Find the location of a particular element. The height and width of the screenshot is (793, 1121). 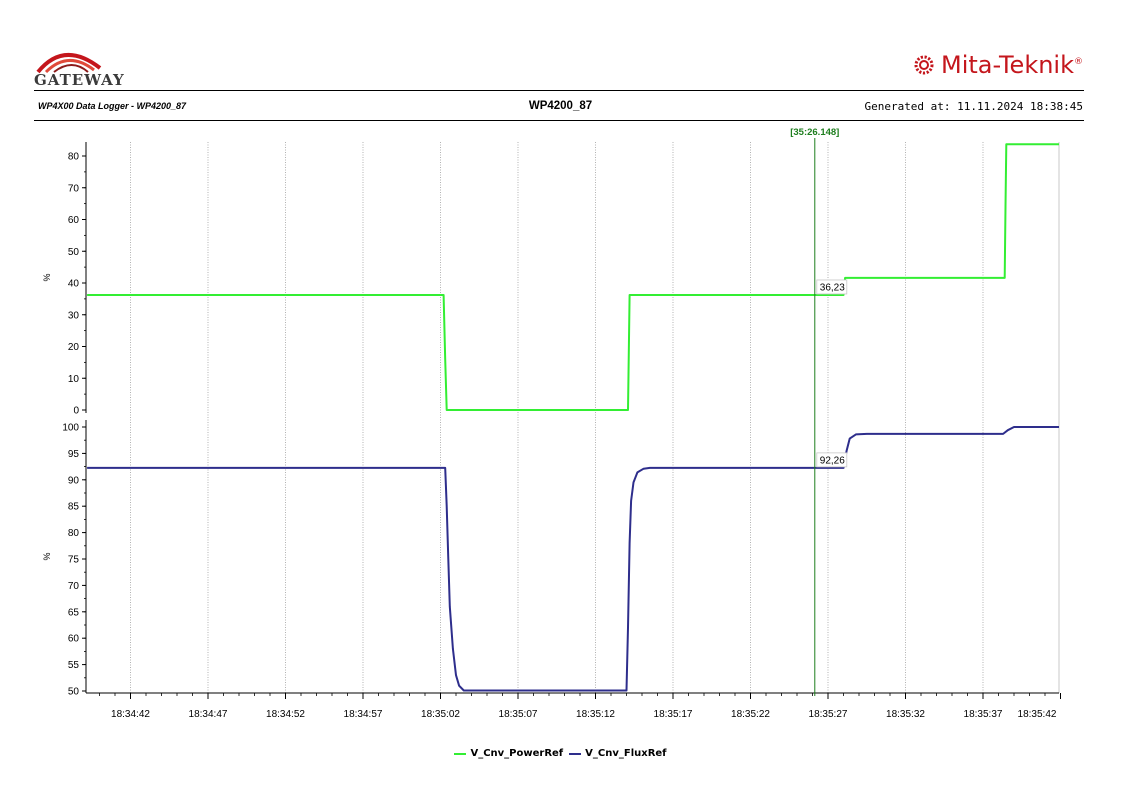

legend-item-power: V_Cnv_PowerRef is located at coordinates (508, 753).